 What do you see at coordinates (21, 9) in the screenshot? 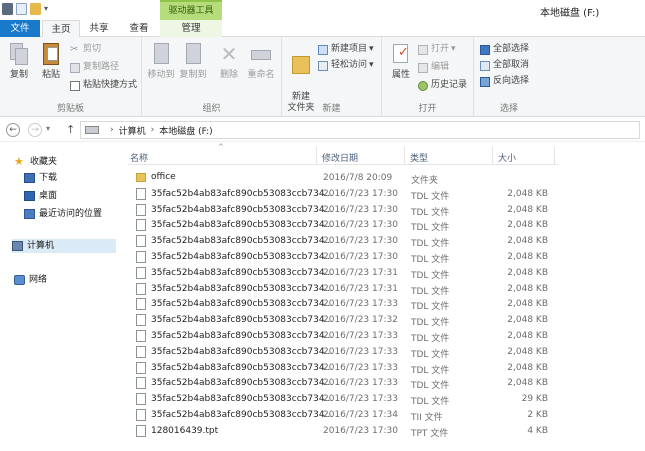
I see `properties-icon` at bounding box center [21, 9].